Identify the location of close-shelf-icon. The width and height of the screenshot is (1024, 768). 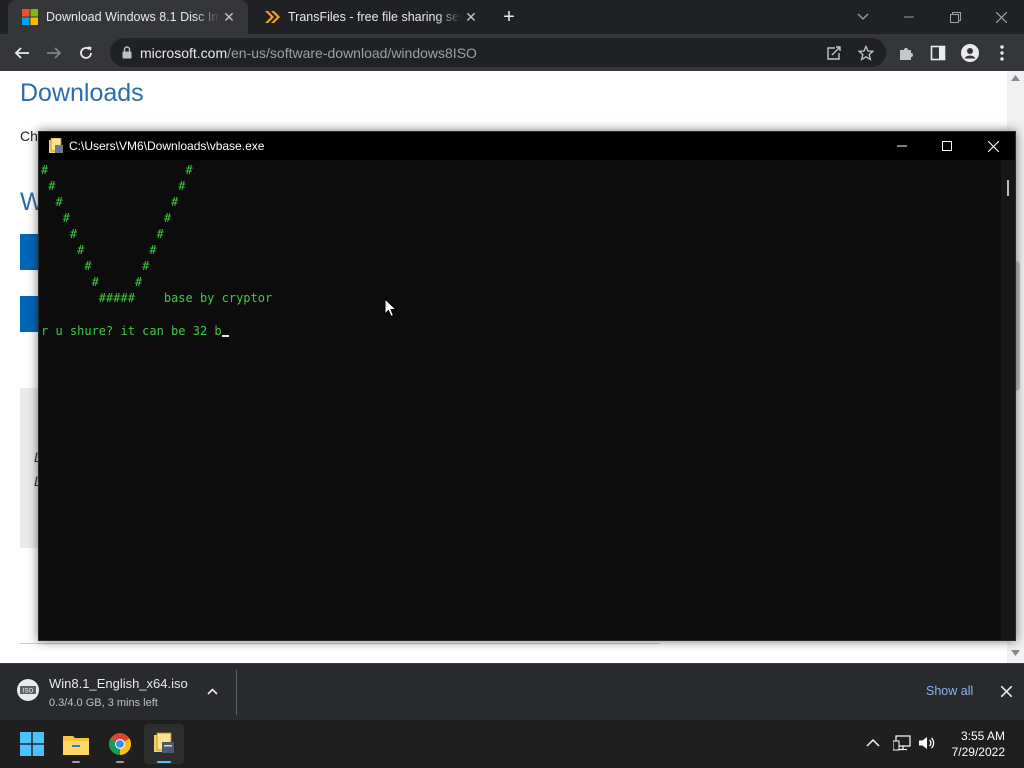
(1006, 691).